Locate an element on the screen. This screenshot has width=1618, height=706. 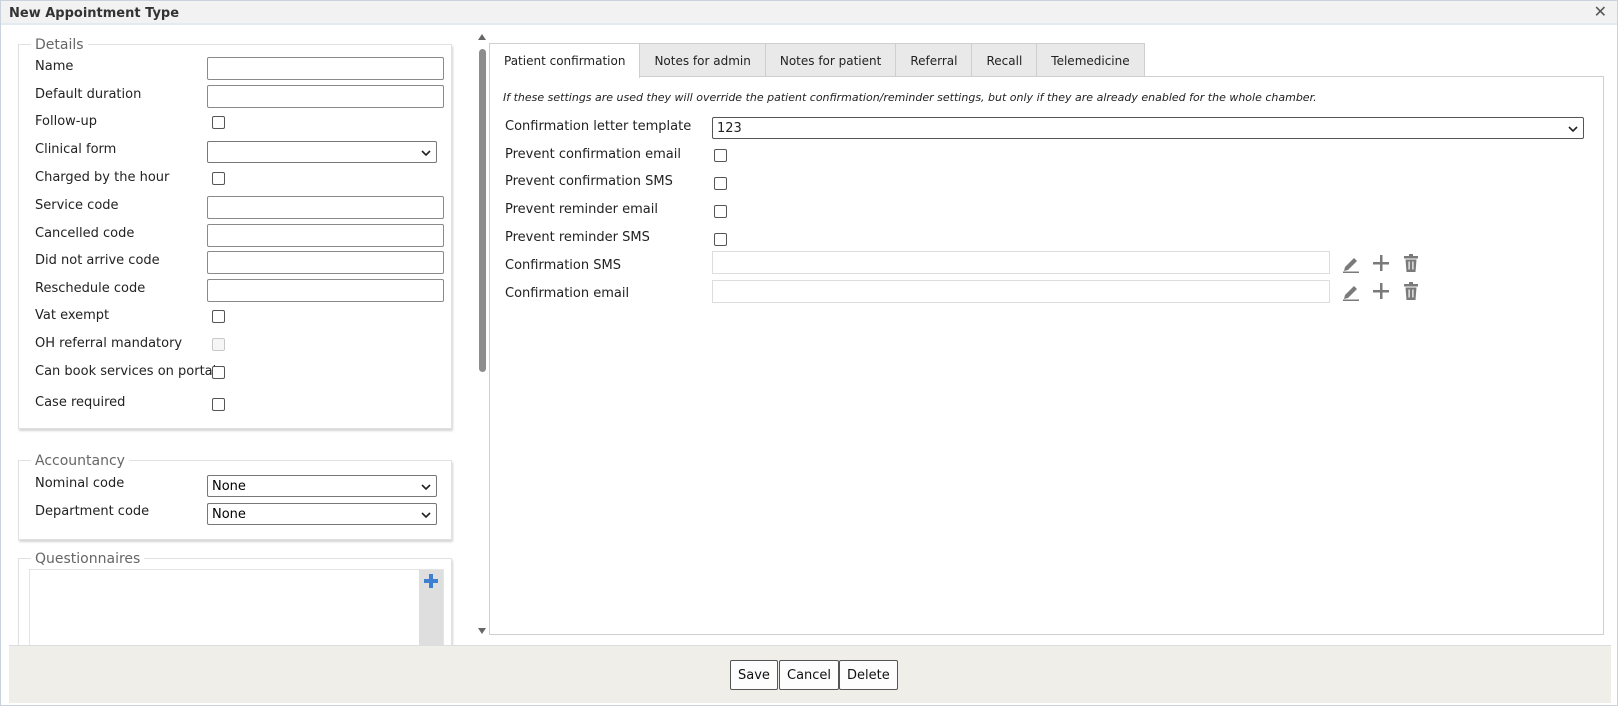
scroll-down-arrow-icon is located at coordinates (482, 631).